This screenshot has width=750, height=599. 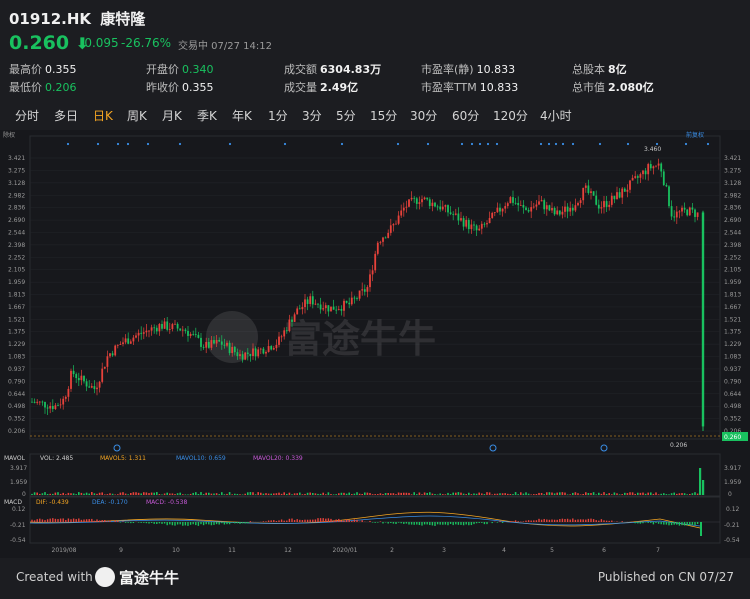 I want to click on tab-1min: 1分, so click(x=278, y=115).